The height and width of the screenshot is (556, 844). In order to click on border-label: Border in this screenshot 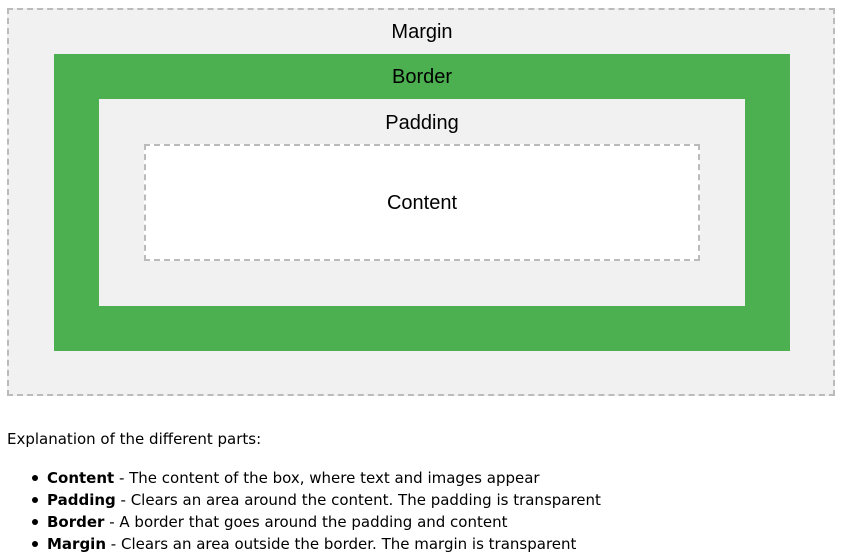, I will do `click(422, 77)`.